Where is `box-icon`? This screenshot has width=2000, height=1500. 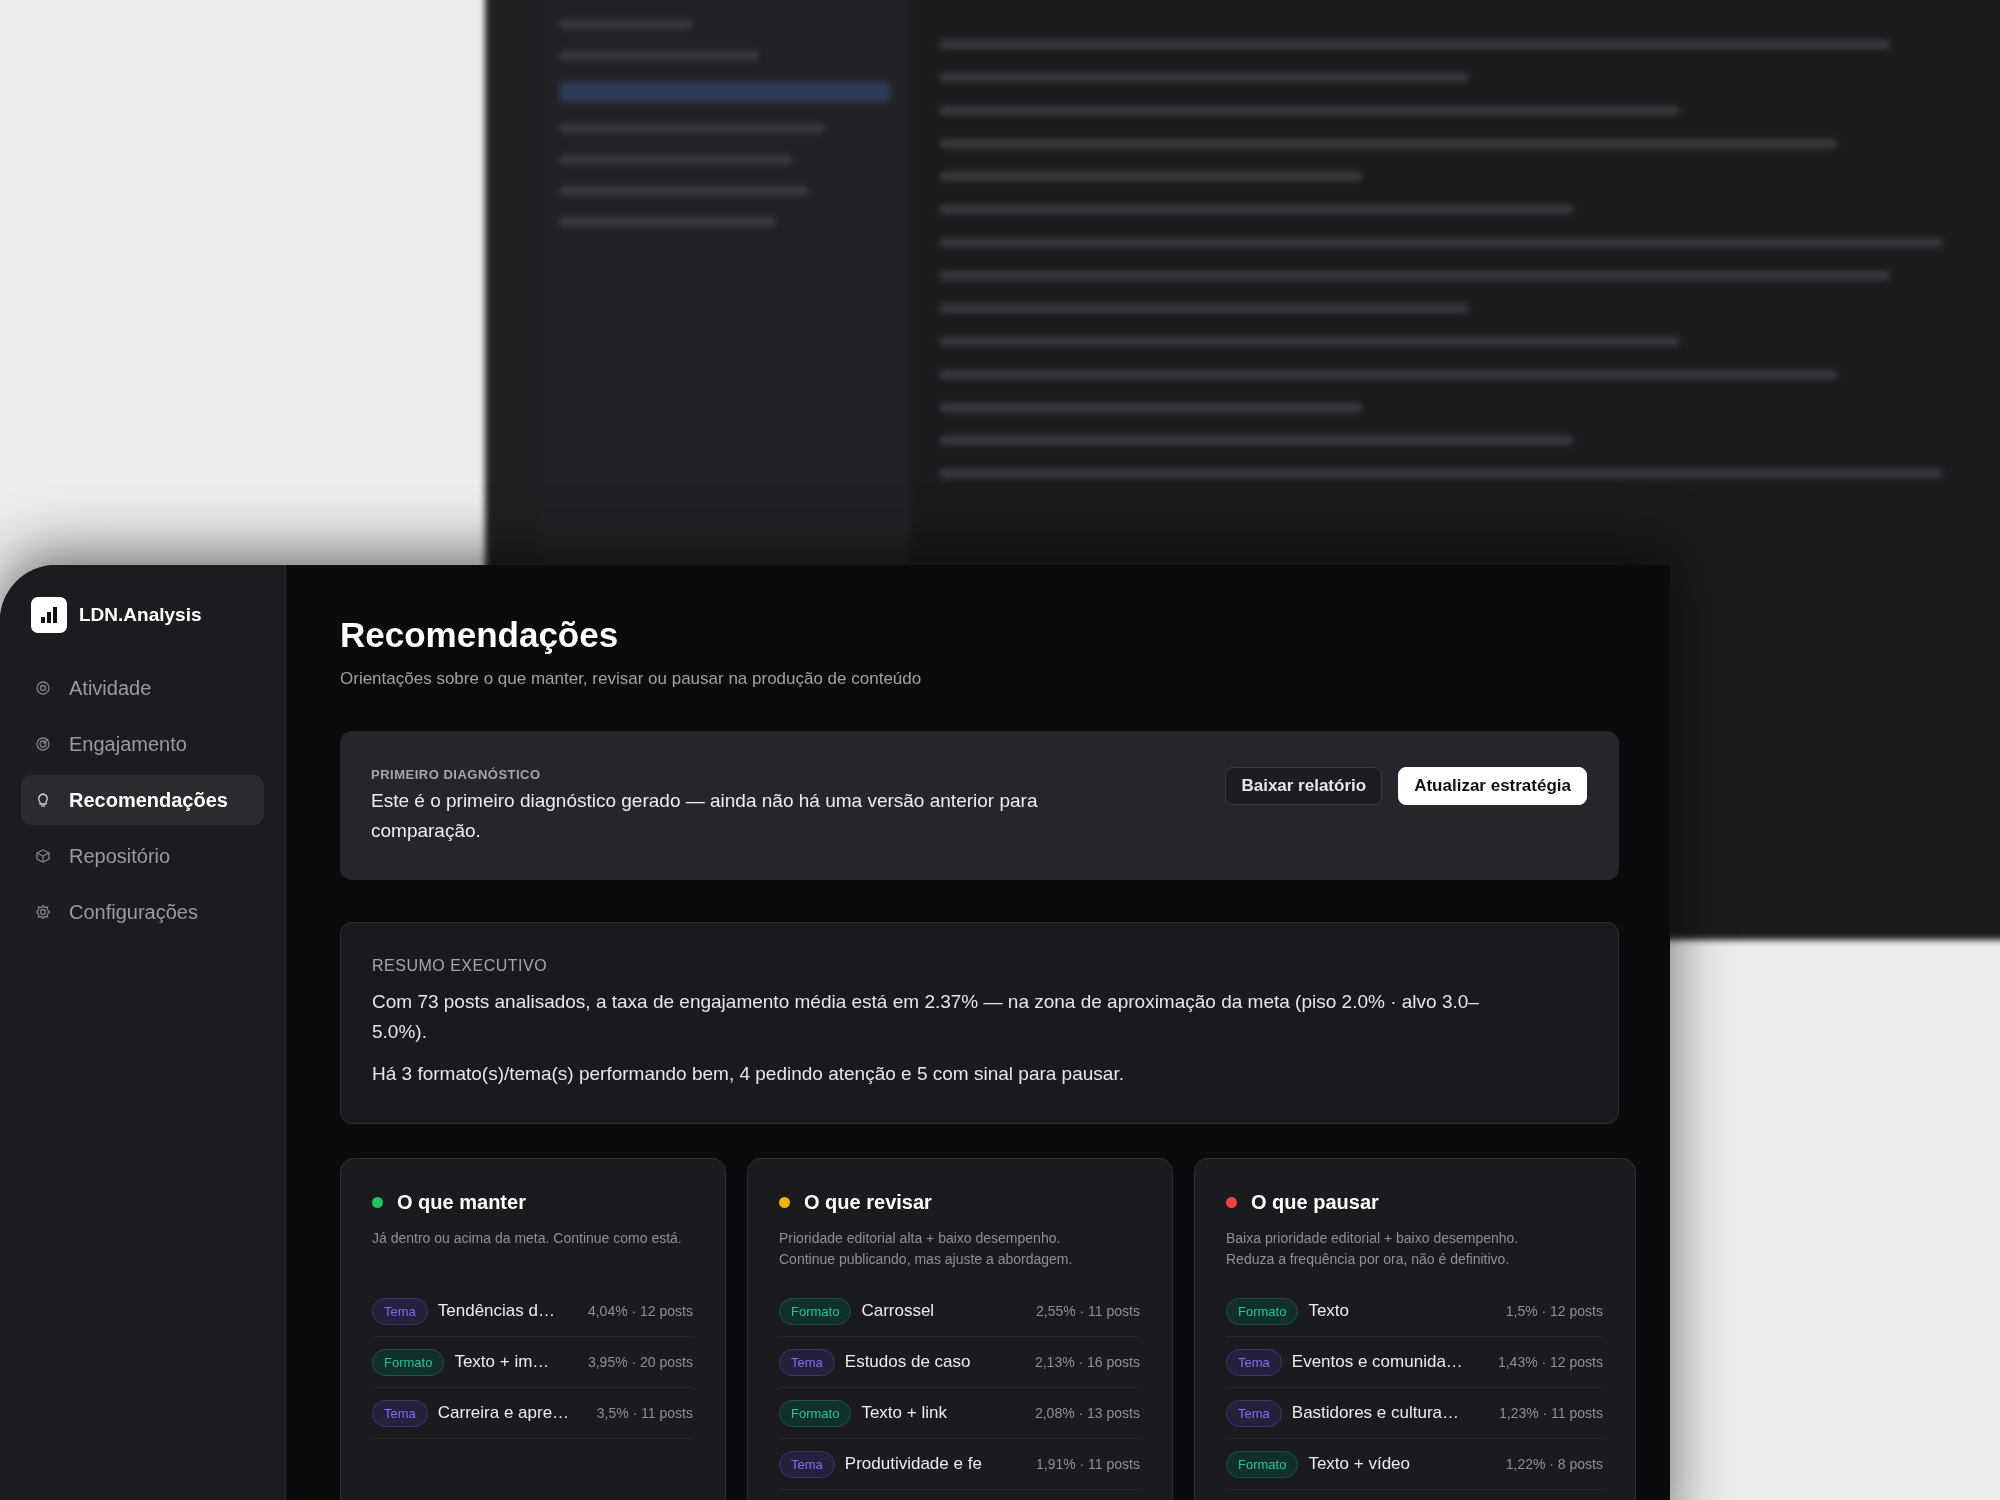
box-icon is located at coordinates (43, 856).